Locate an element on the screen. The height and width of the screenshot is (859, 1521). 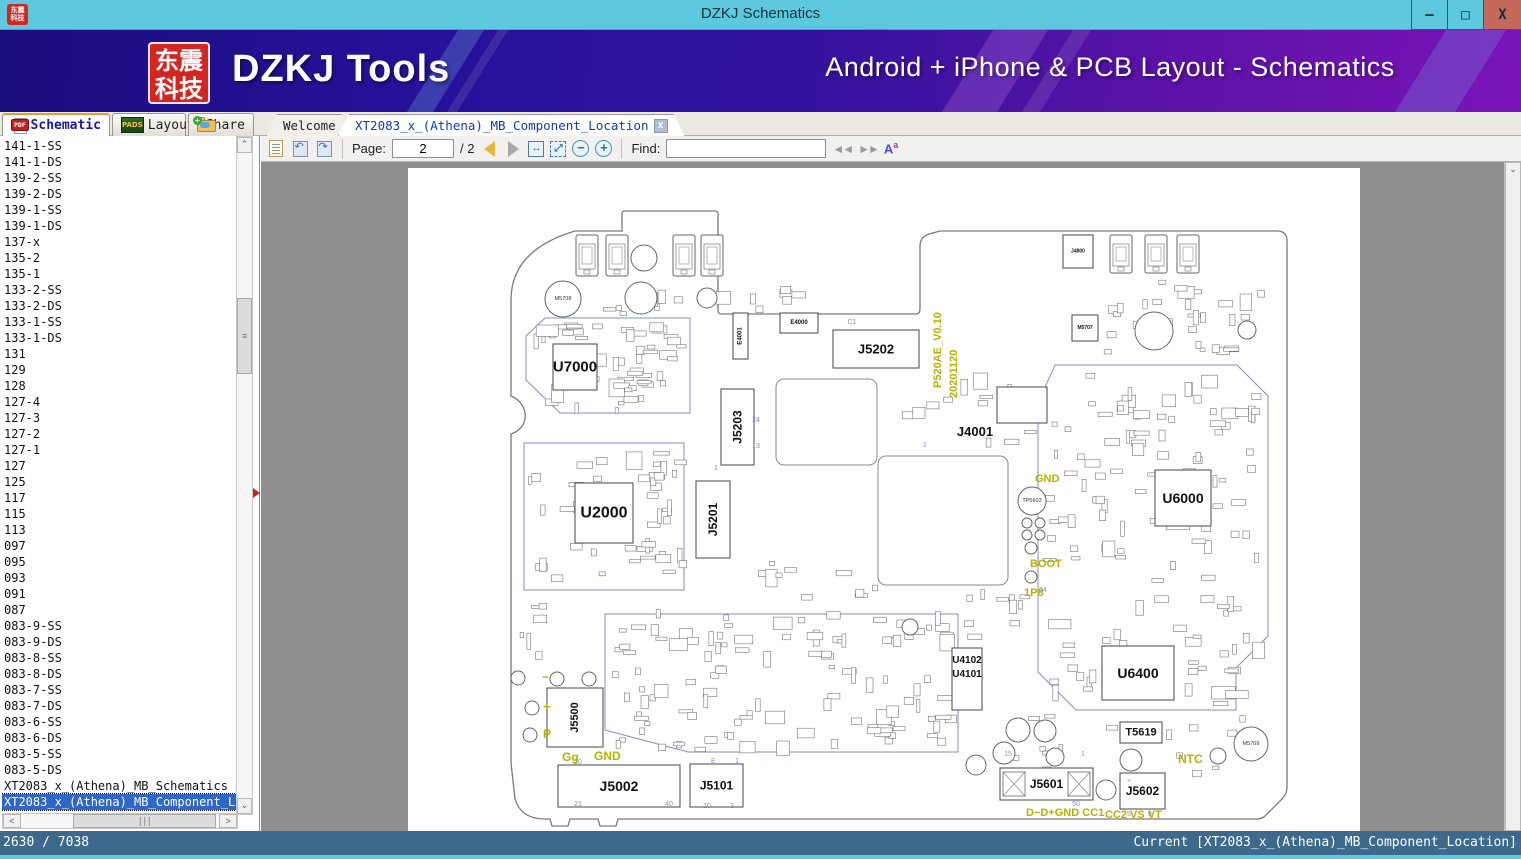
page-list-item: 137-x is located at coordinates (119, 242).